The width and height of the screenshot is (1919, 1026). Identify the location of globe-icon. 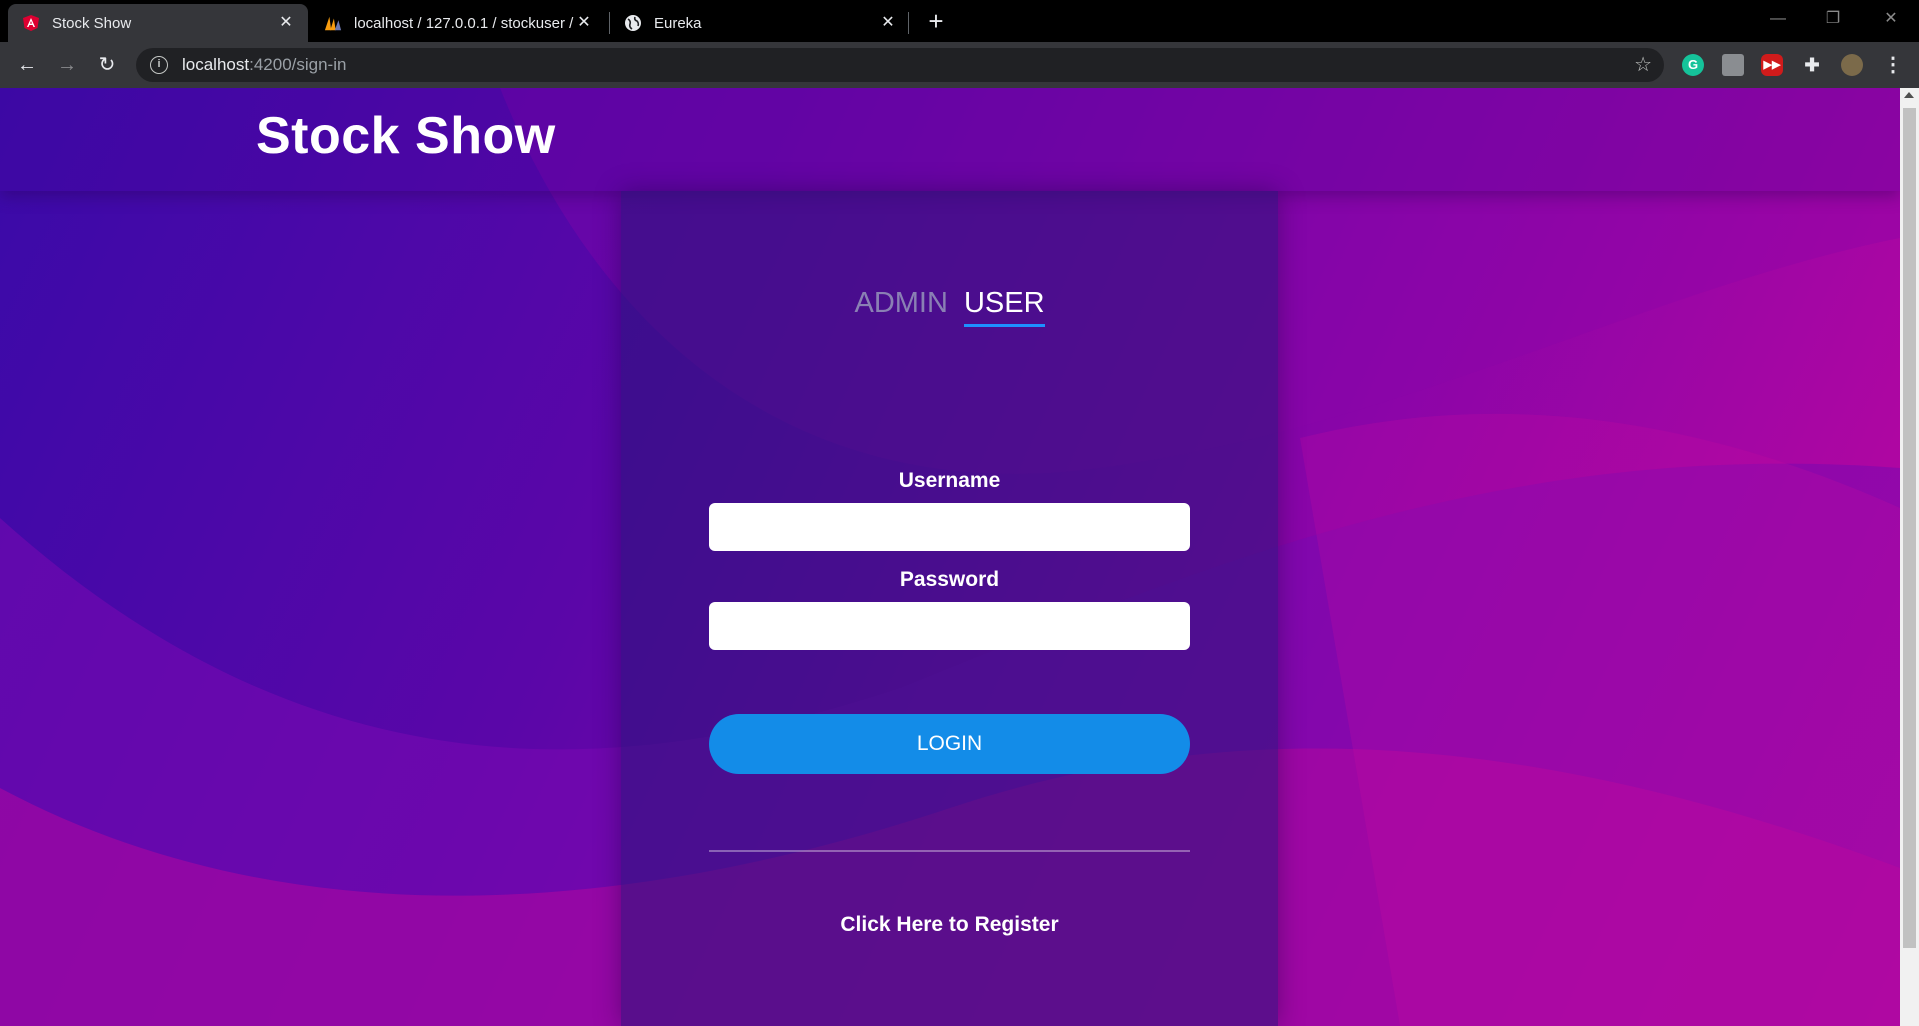
(633, 23).